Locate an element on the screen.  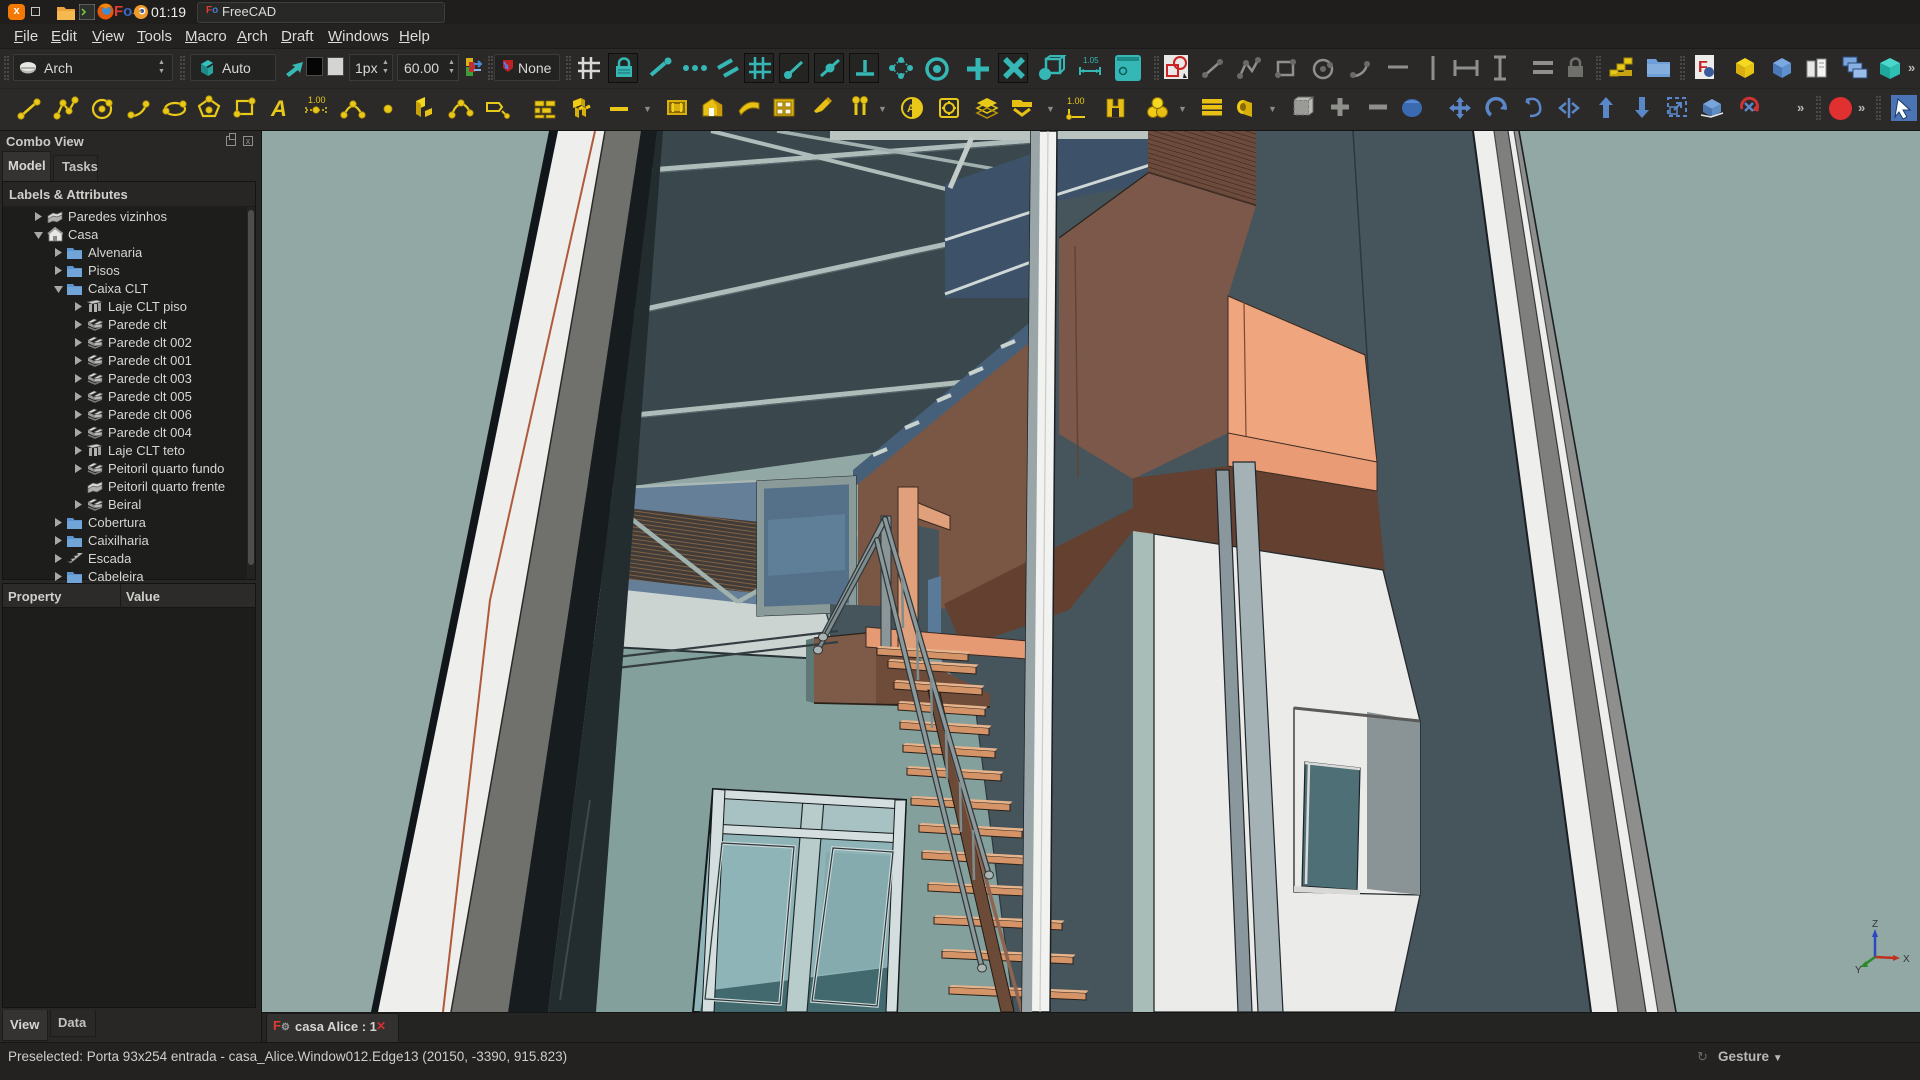
svg-text: 1.05 is located at coordinates (1091, 60).